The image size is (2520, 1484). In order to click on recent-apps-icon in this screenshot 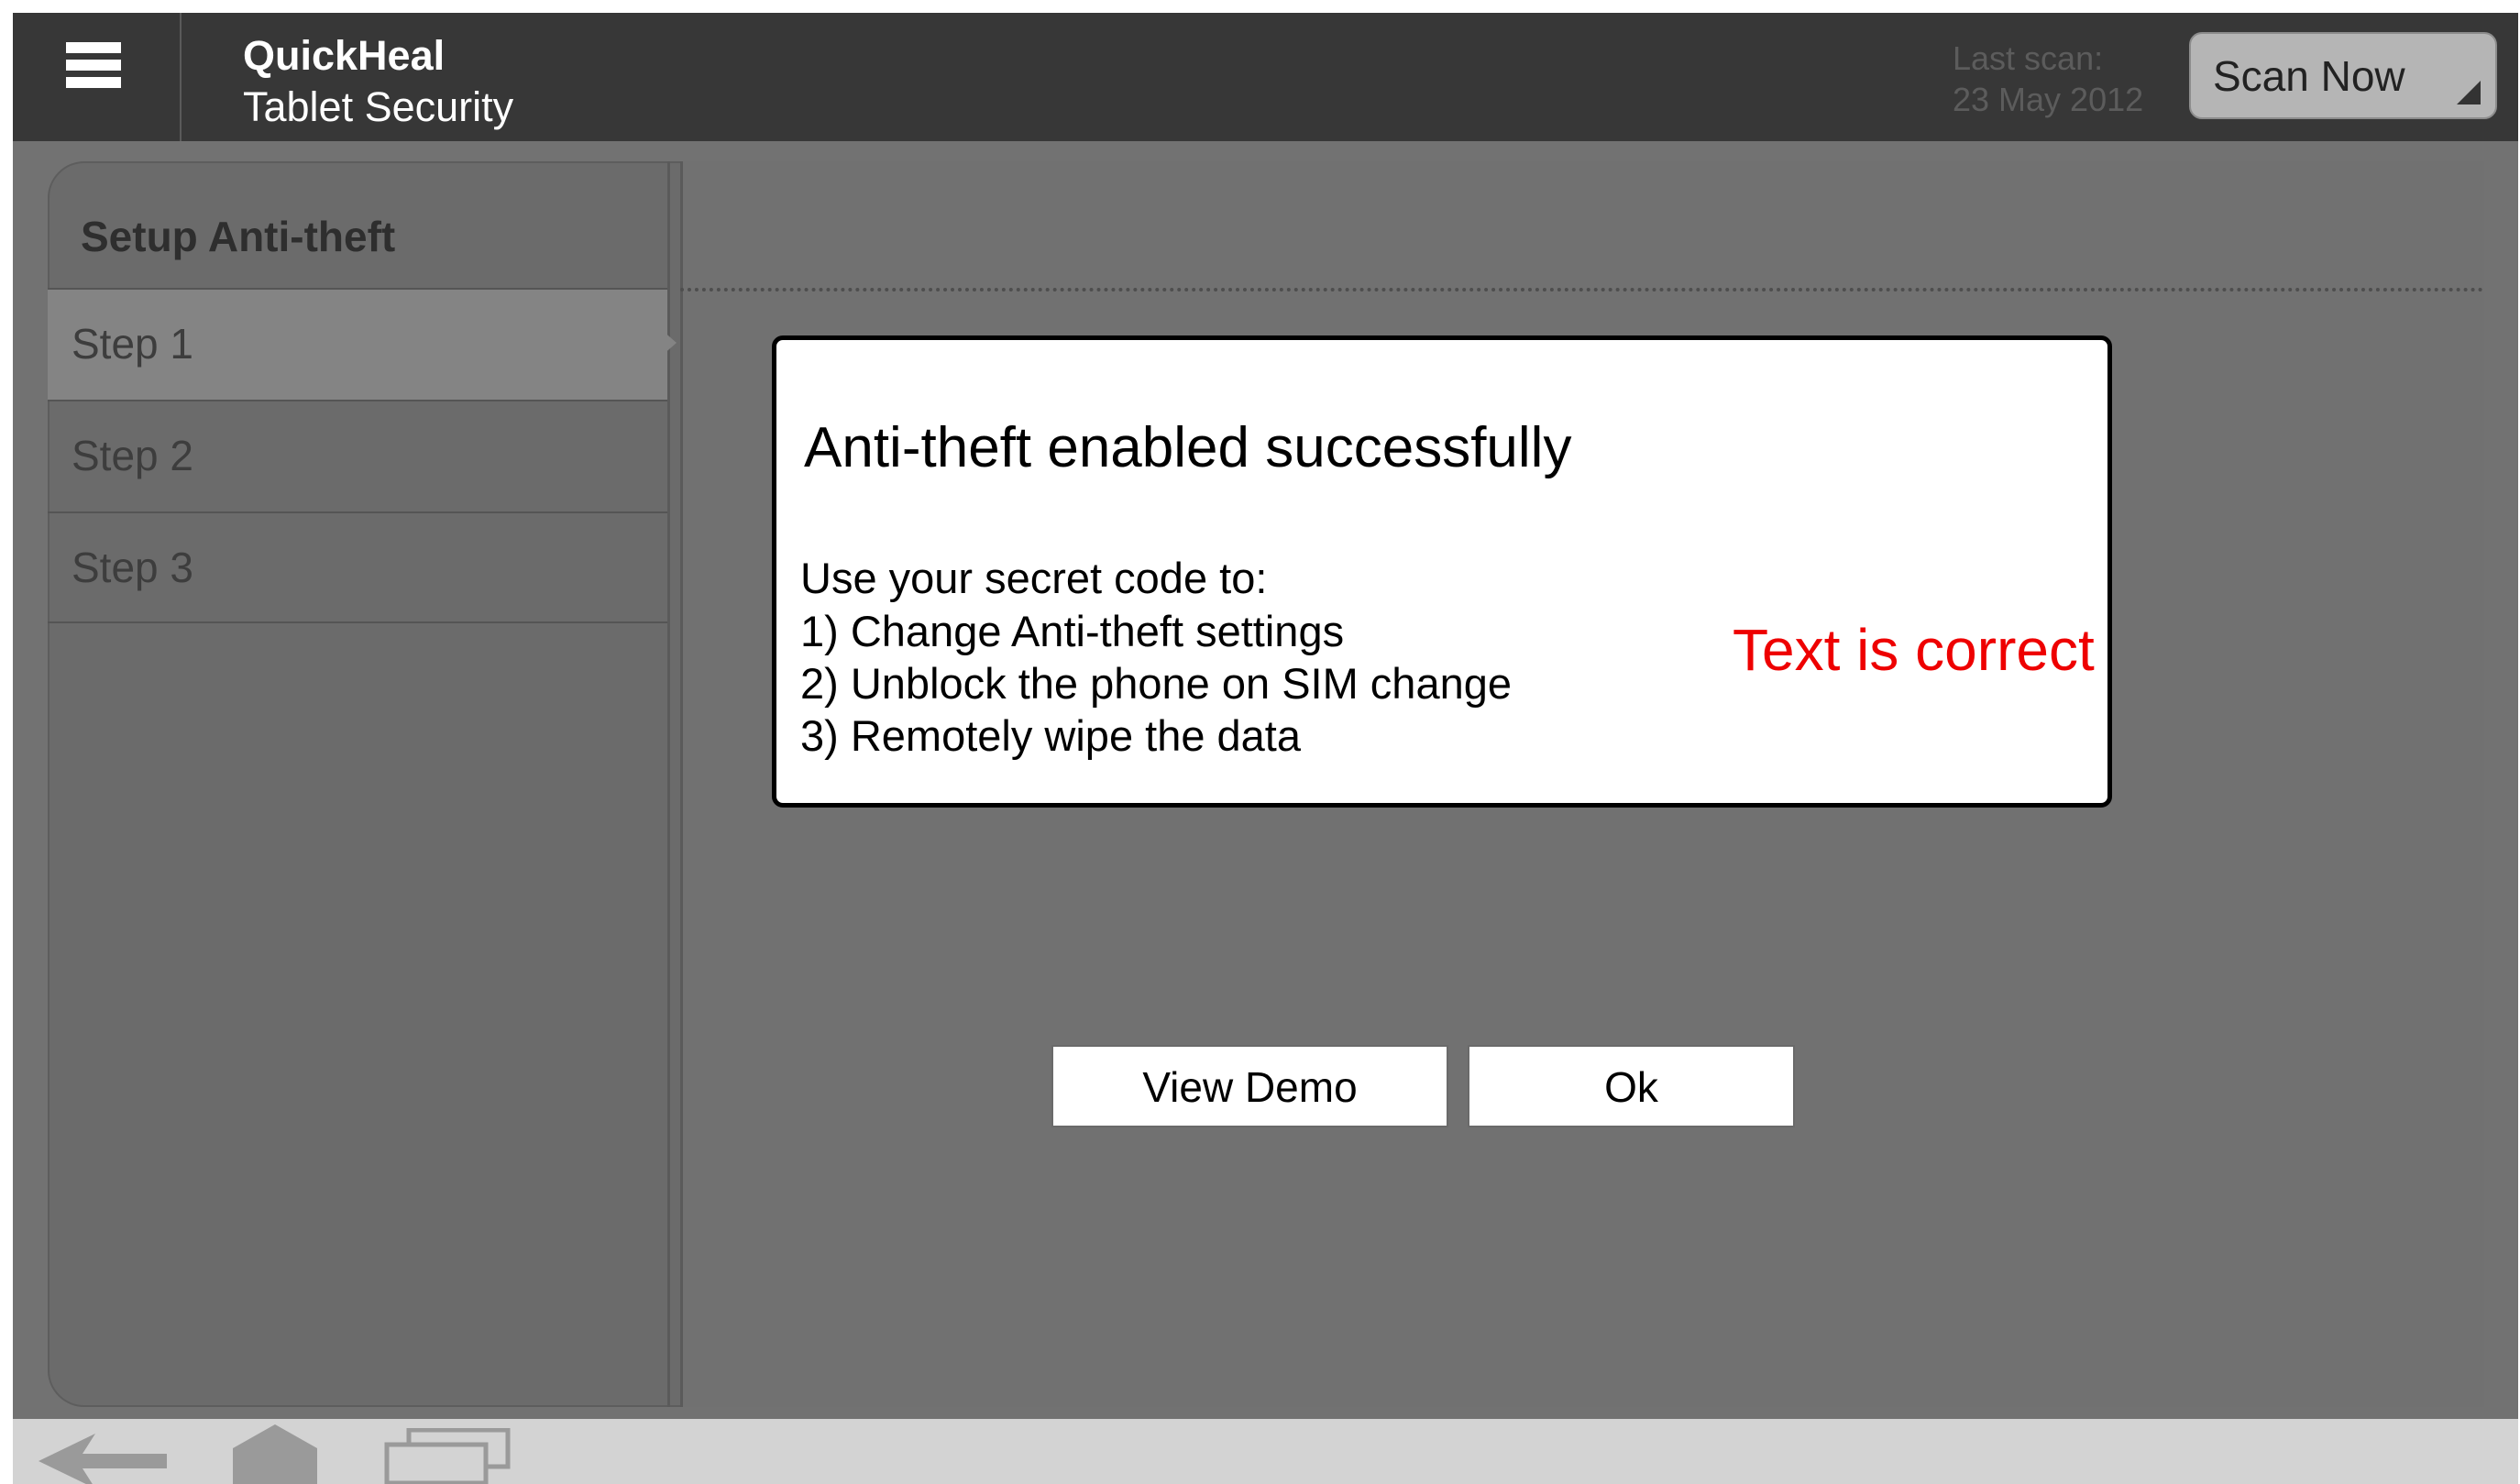, I will do `click(447, 1455)`.